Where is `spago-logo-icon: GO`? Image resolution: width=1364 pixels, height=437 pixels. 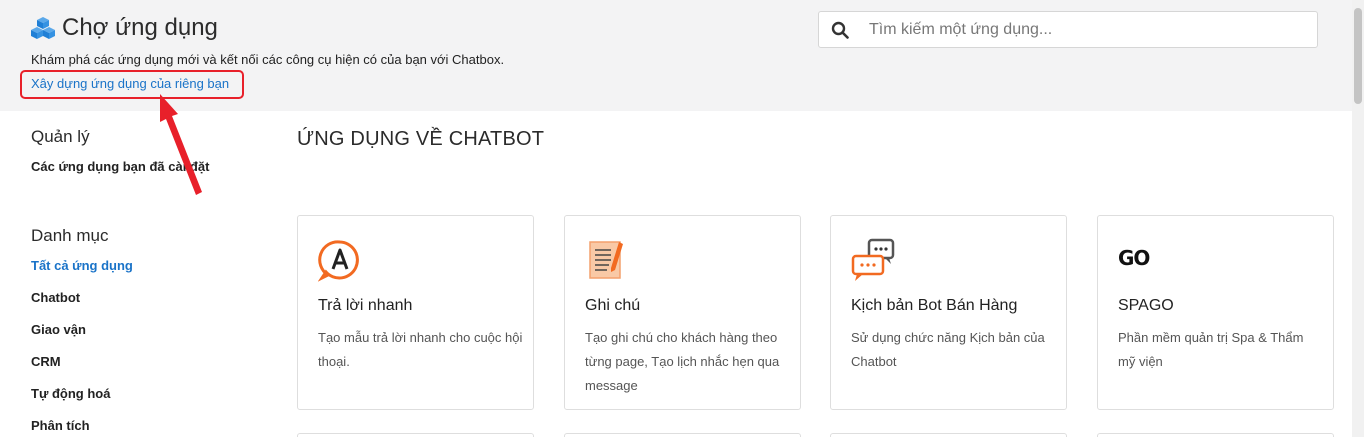 spago-logo-icon: GO is located at coordinates (1140, 268).